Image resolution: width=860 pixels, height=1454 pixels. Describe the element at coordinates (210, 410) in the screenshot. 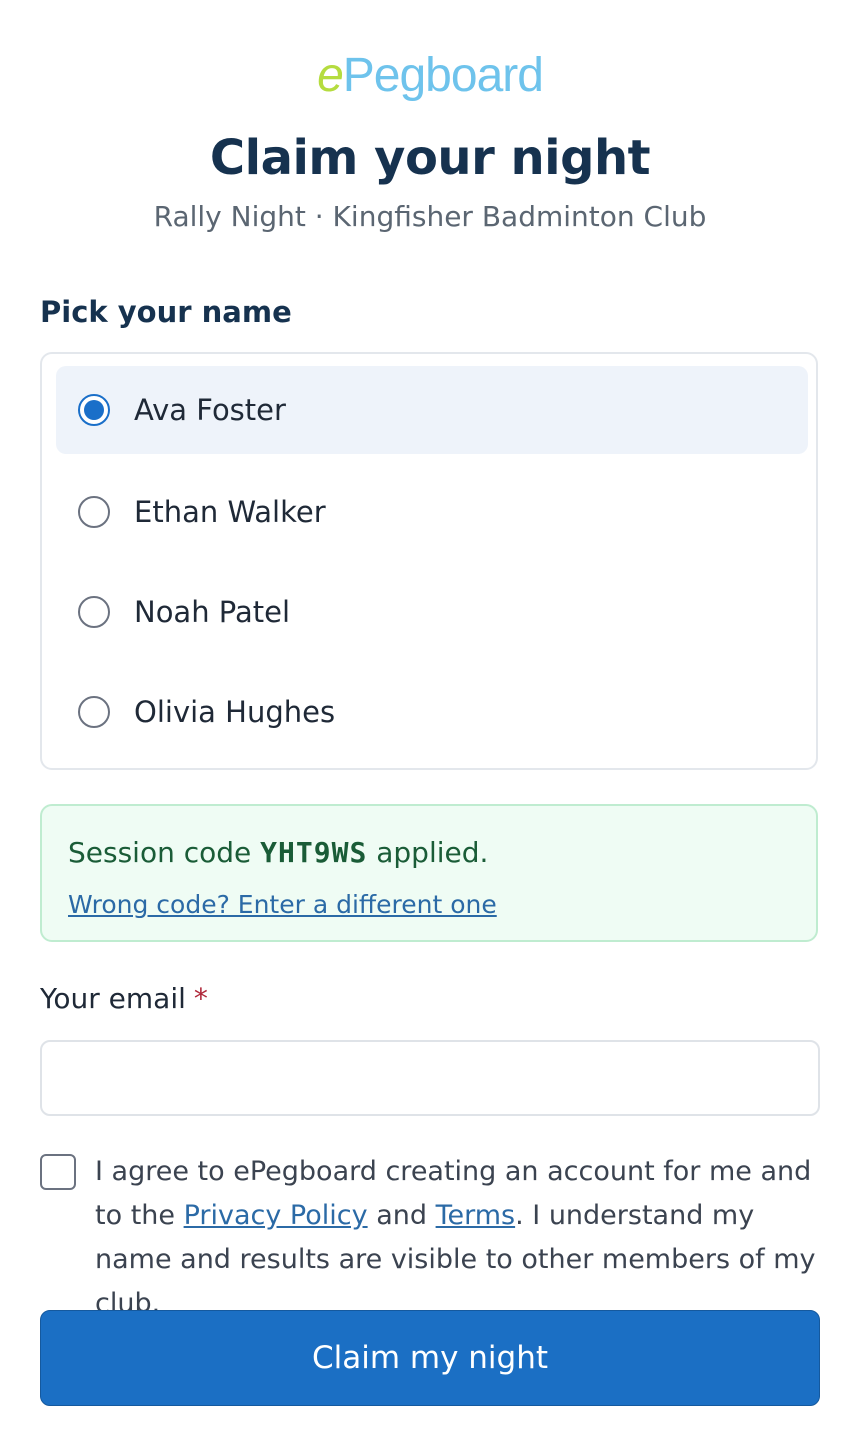

I see `name-option-label: Ava Foster` at that location.